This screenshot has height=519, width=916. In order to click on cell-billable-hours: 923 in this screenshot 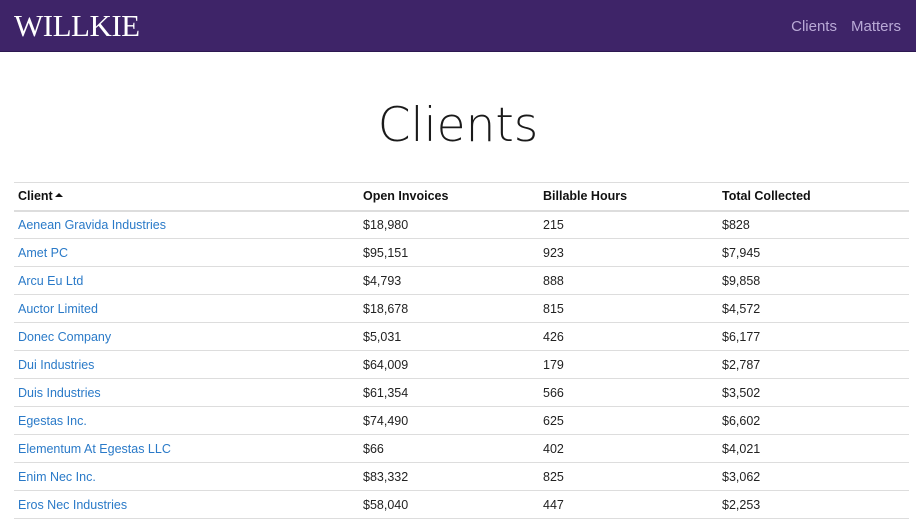, I will do `click(628, 252)`.